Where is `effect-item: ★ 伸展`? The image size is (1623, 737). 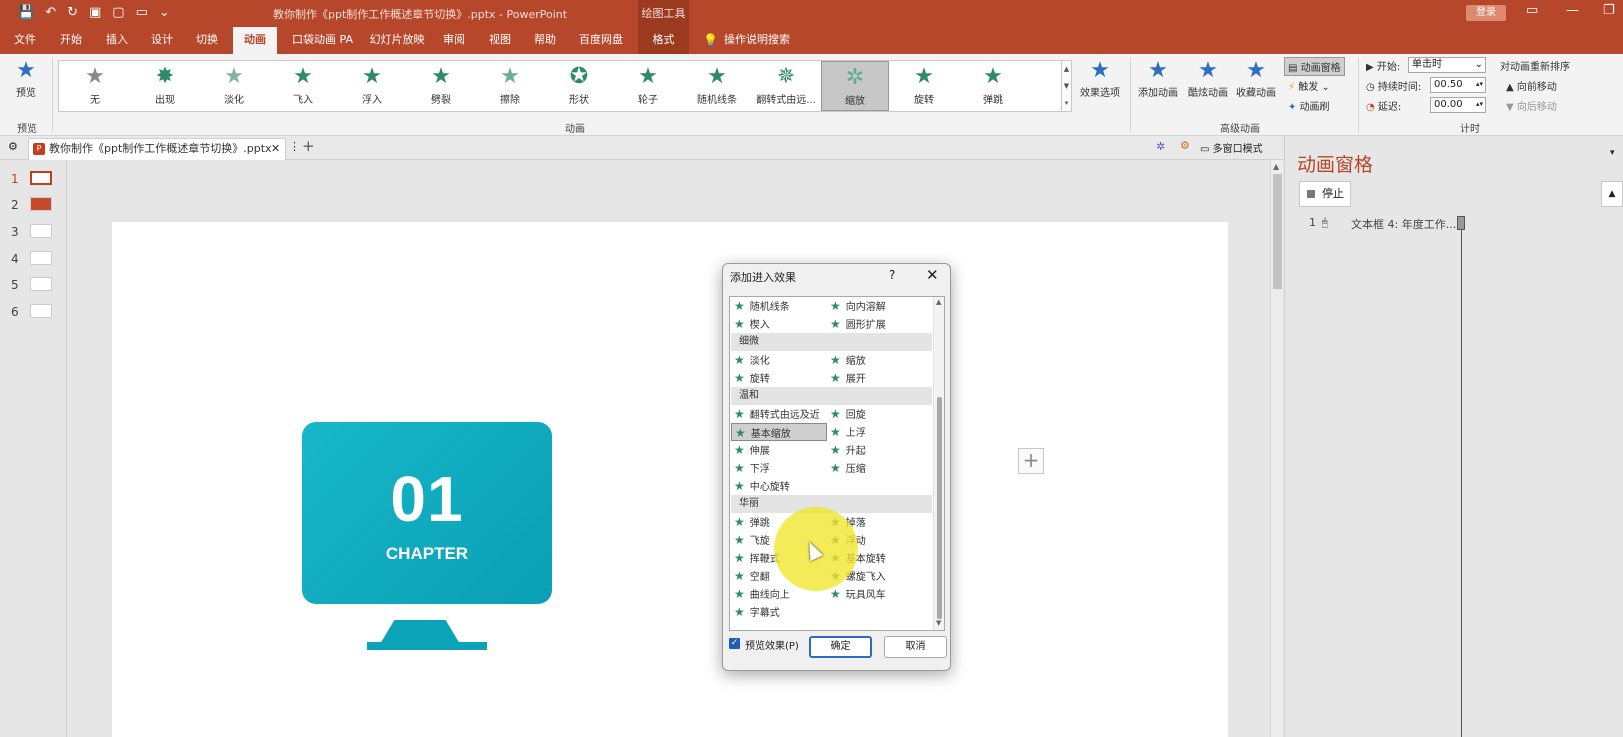
effect-item: ★ 伸展 is located at coordinates (779, 450).